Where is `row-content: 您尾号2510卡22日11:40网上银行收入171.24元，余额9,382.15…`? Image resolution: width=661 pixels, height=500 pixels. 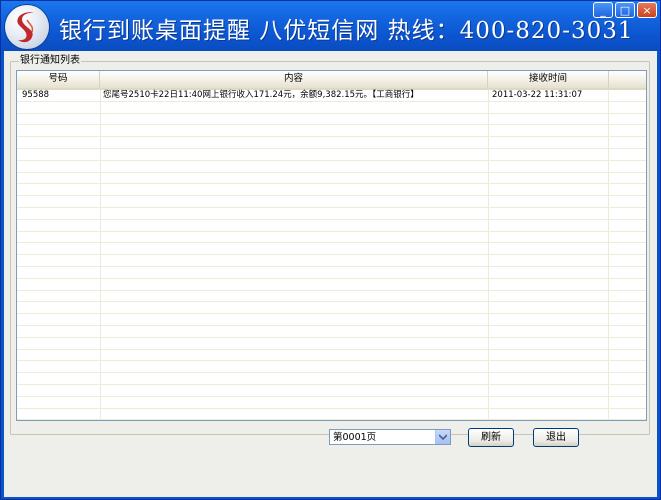 row-content: 您尾号2510卡22日11:40网上银行收入171.24元，余额9,382.15… is located at coordinates (261, 95).